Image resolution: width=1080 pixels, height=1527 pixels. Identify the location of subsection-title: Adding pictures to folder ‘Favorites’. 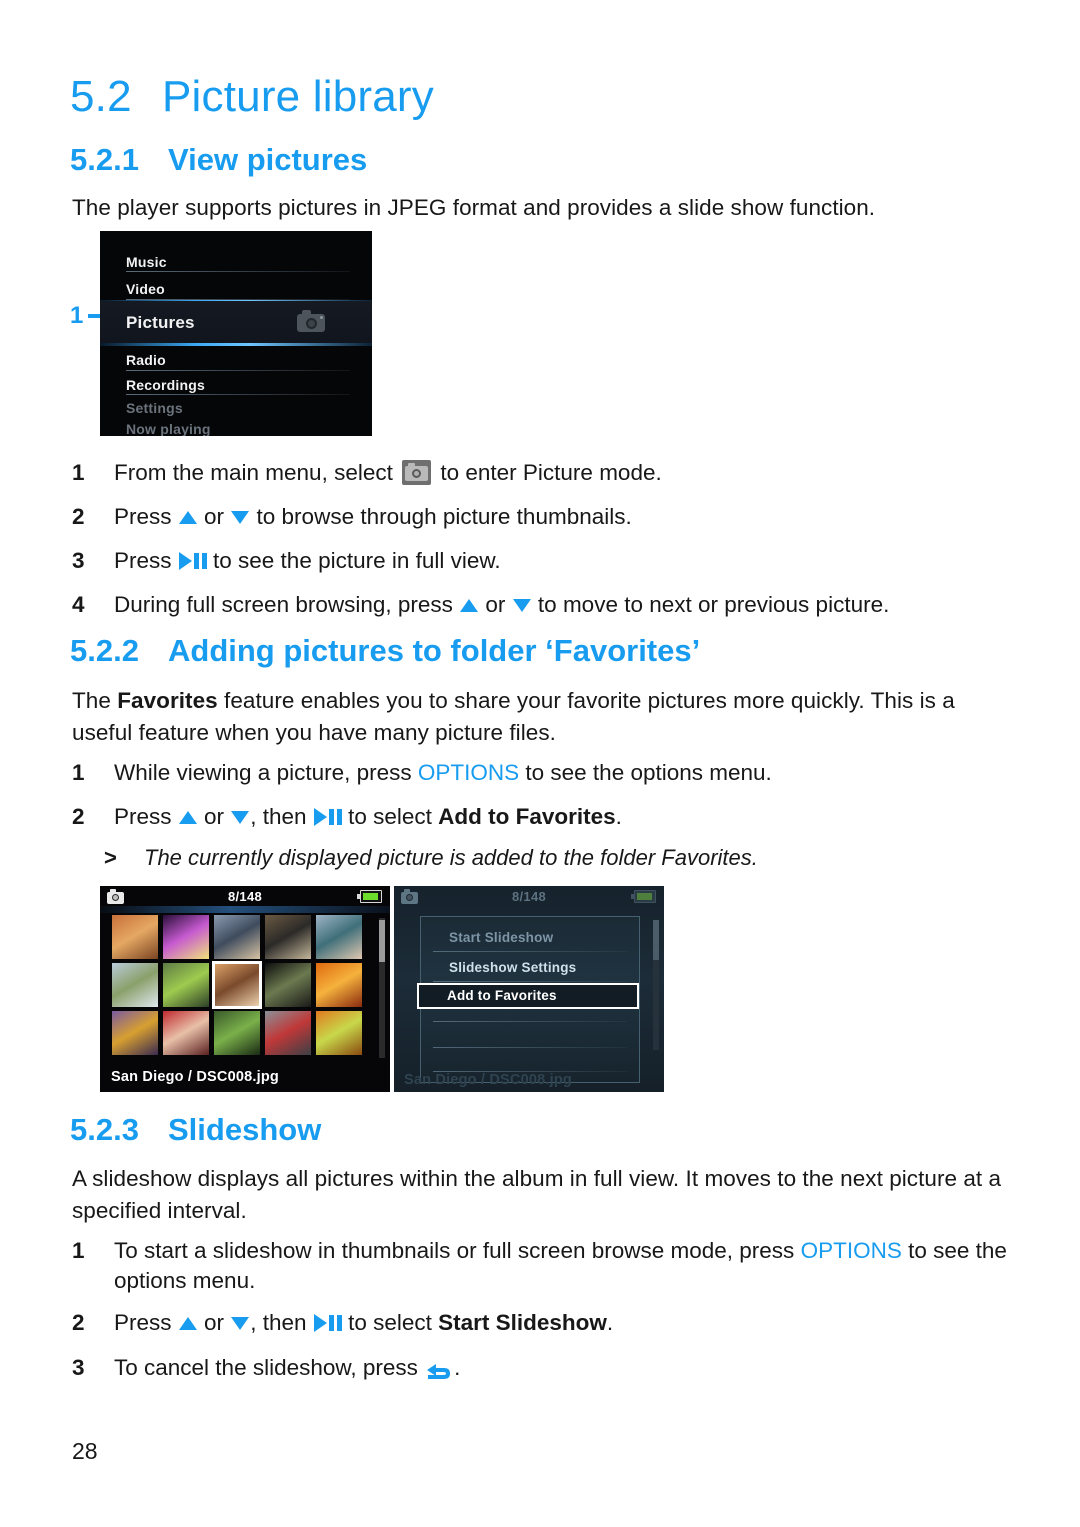
(434, 650).